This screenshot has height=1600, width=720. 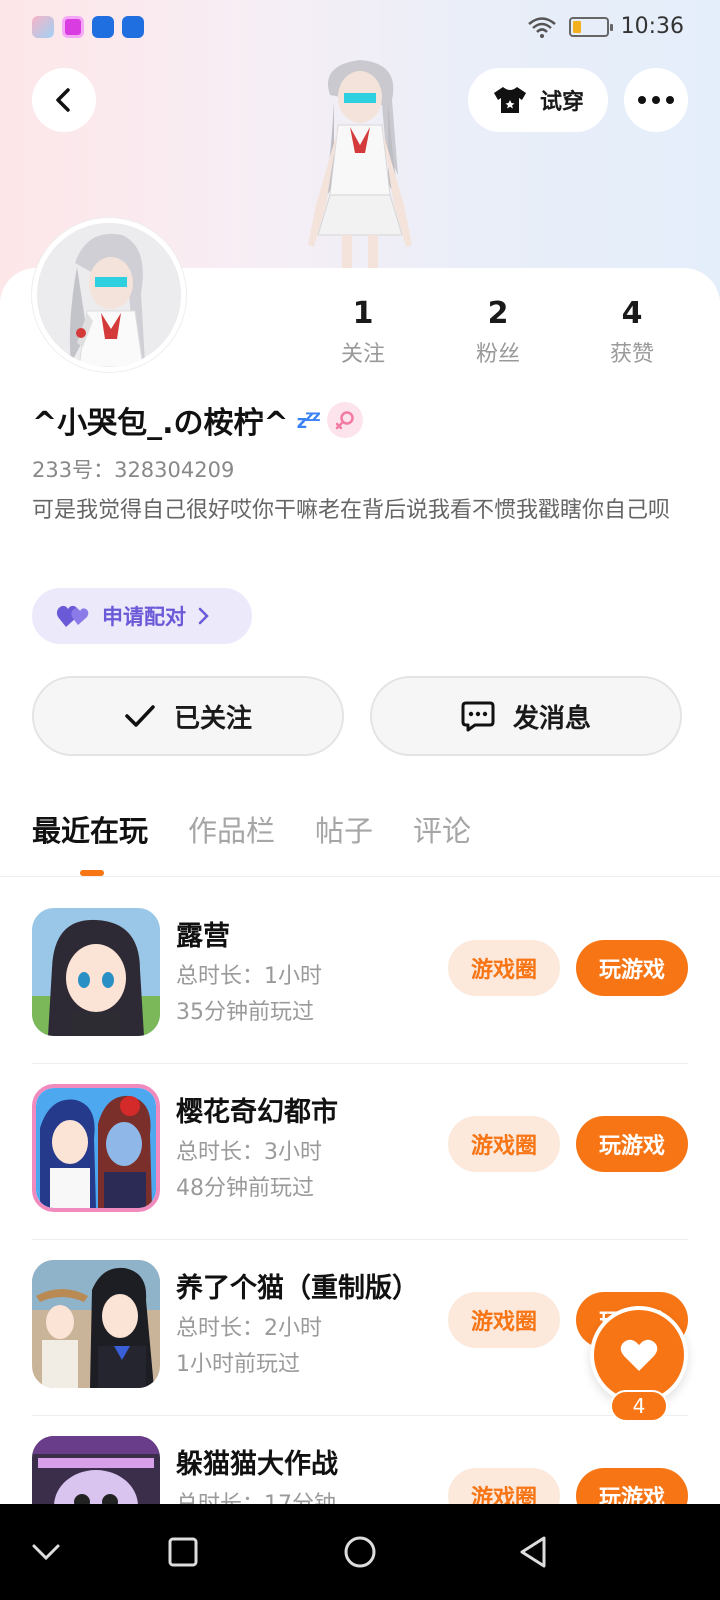 I want to click on profile-tabs: 最近在玩 作品栏 帖子 评论, so click(x=251, y=829).